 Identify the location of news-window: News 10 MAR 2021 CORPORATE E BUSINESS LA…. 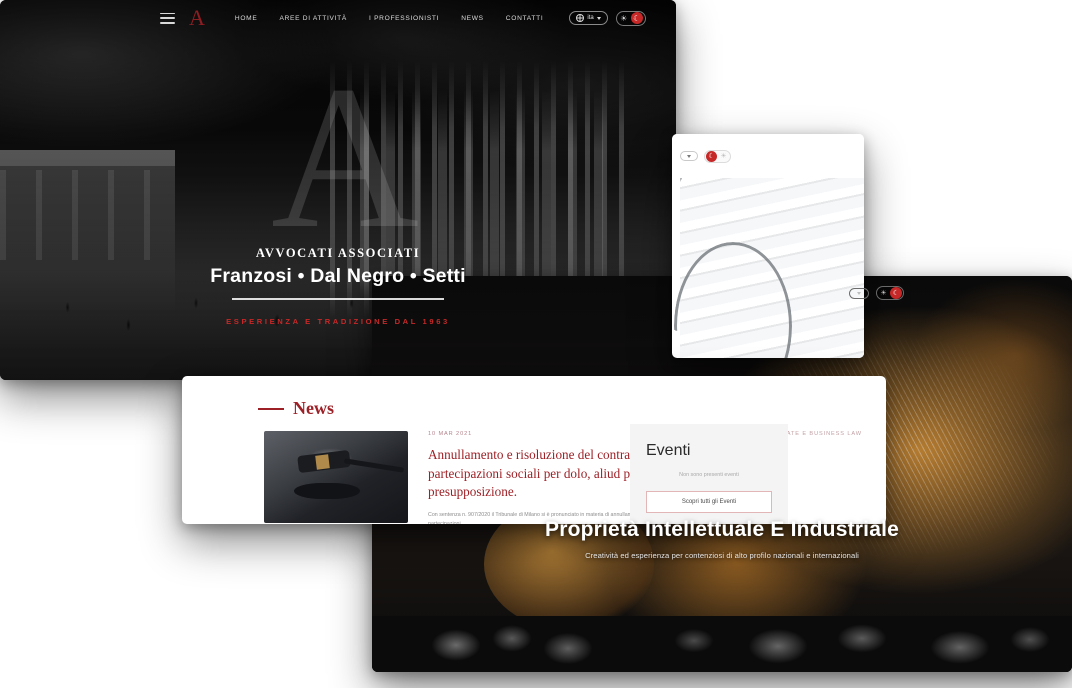
(534, 450).